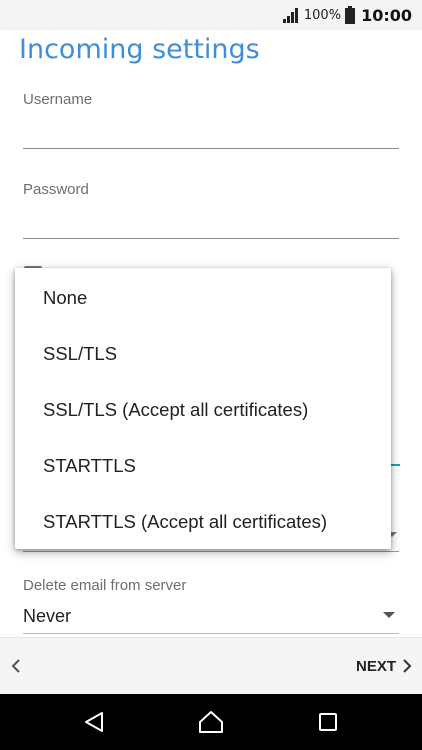  I want to click on username-label: Username, so click(58, 99).